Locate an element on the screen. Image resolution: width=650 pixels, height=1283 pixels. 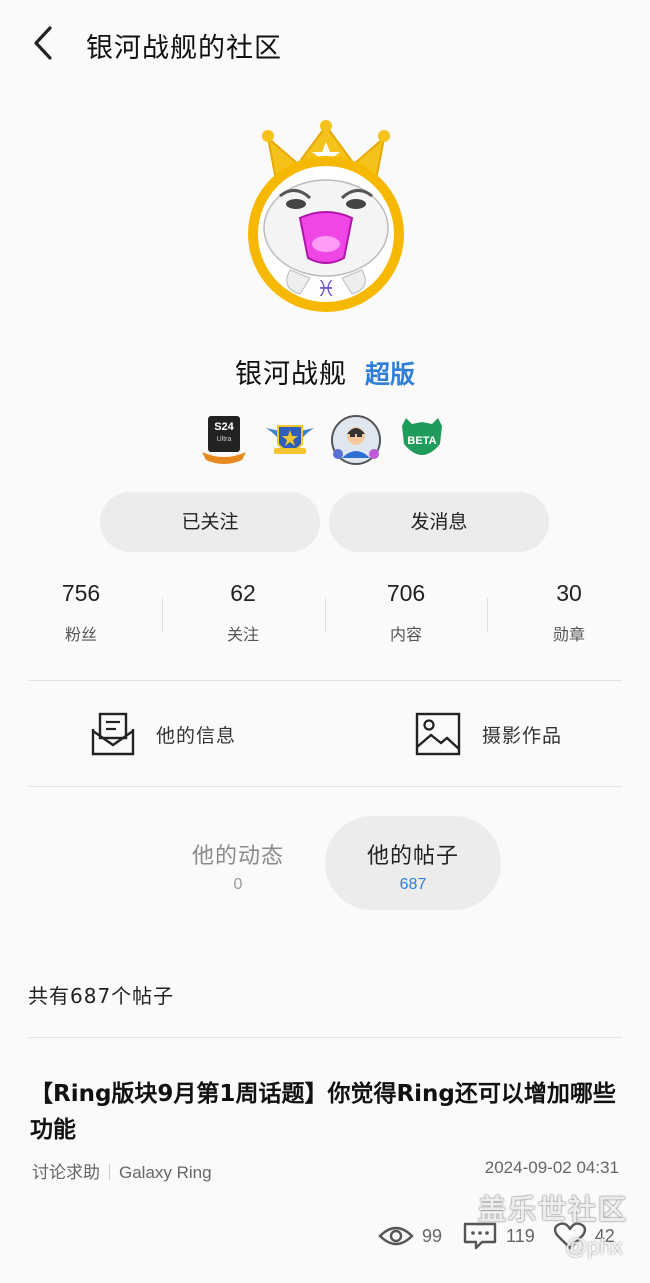
tab-count: 0 is located at coordinates (238, 884).